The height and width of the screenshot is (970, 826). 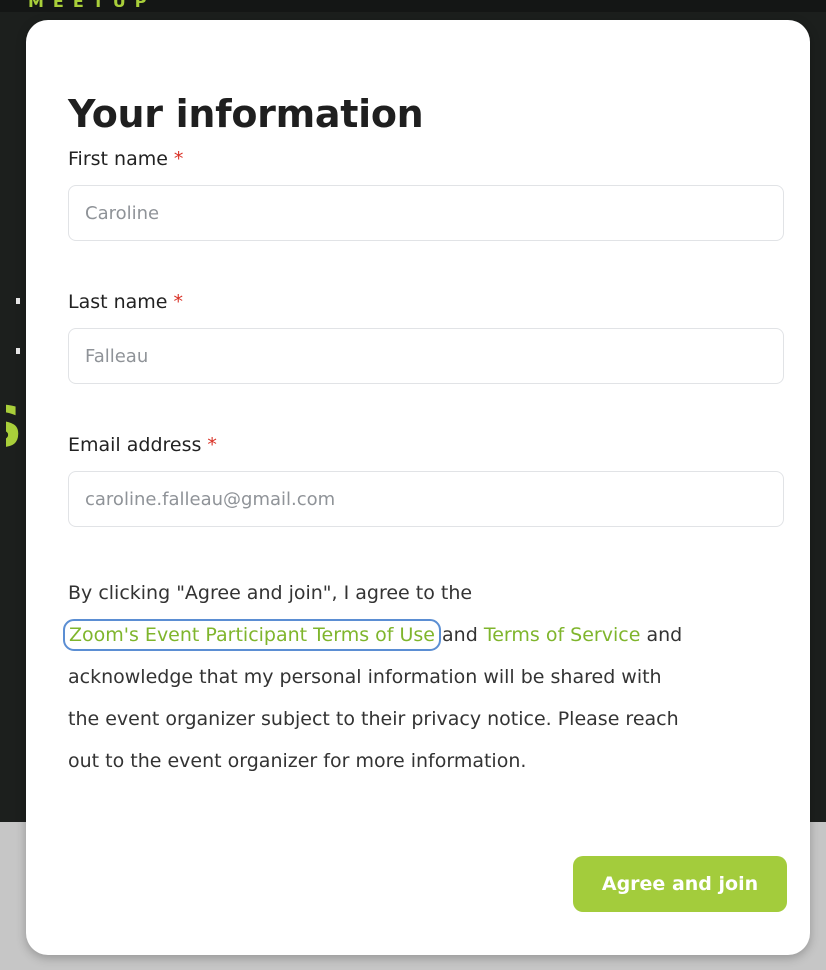 I want to click on first-name-label: First name *, so click(x=125, y=159).